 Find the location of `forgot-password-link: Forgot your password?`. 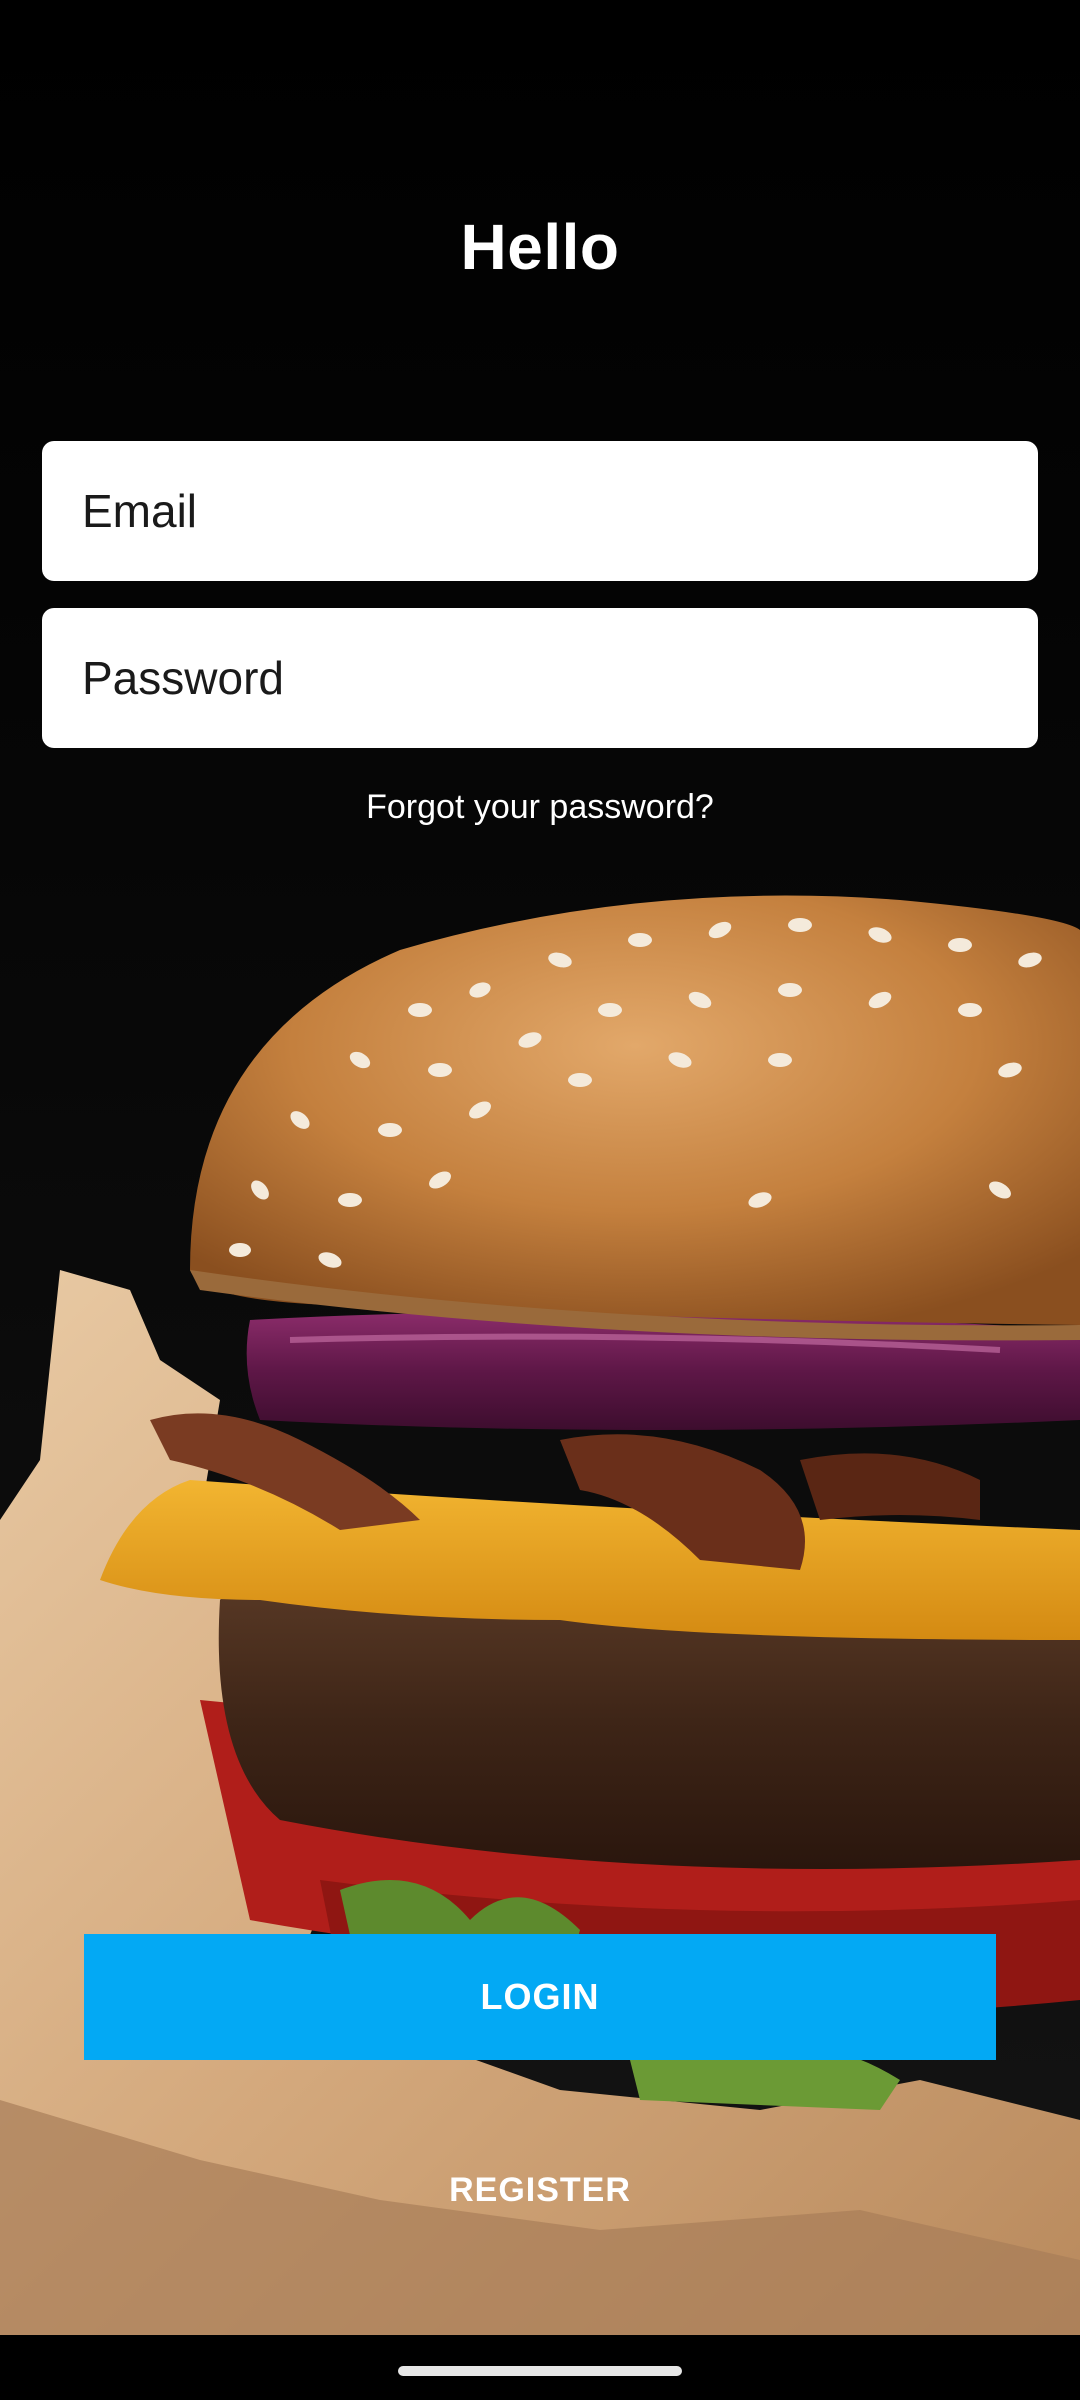

forgot-password-link: Forgot your password? is located at coordinates (540, 807).